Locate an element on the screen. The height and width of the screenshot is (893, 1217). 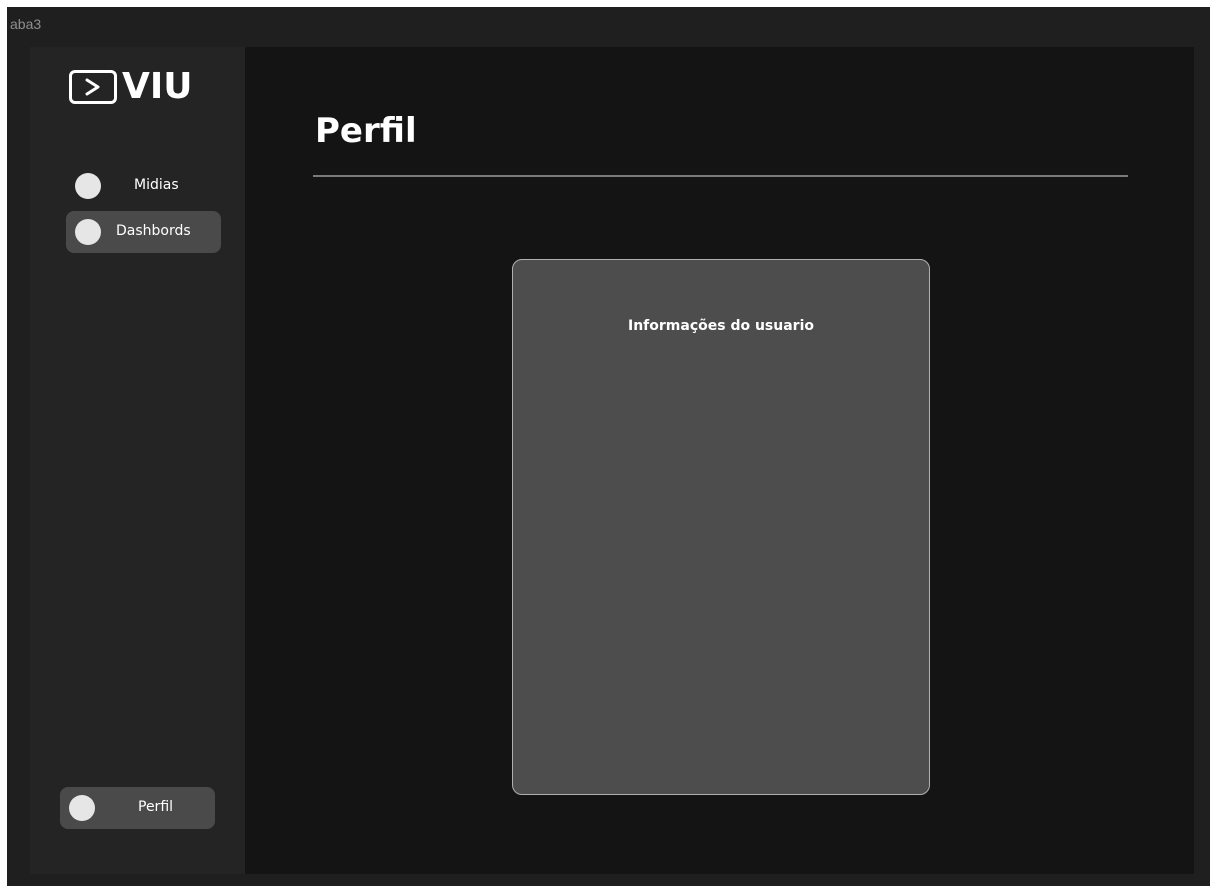
sidebar-item-midias: Midias is located at coordinates (143, 186).